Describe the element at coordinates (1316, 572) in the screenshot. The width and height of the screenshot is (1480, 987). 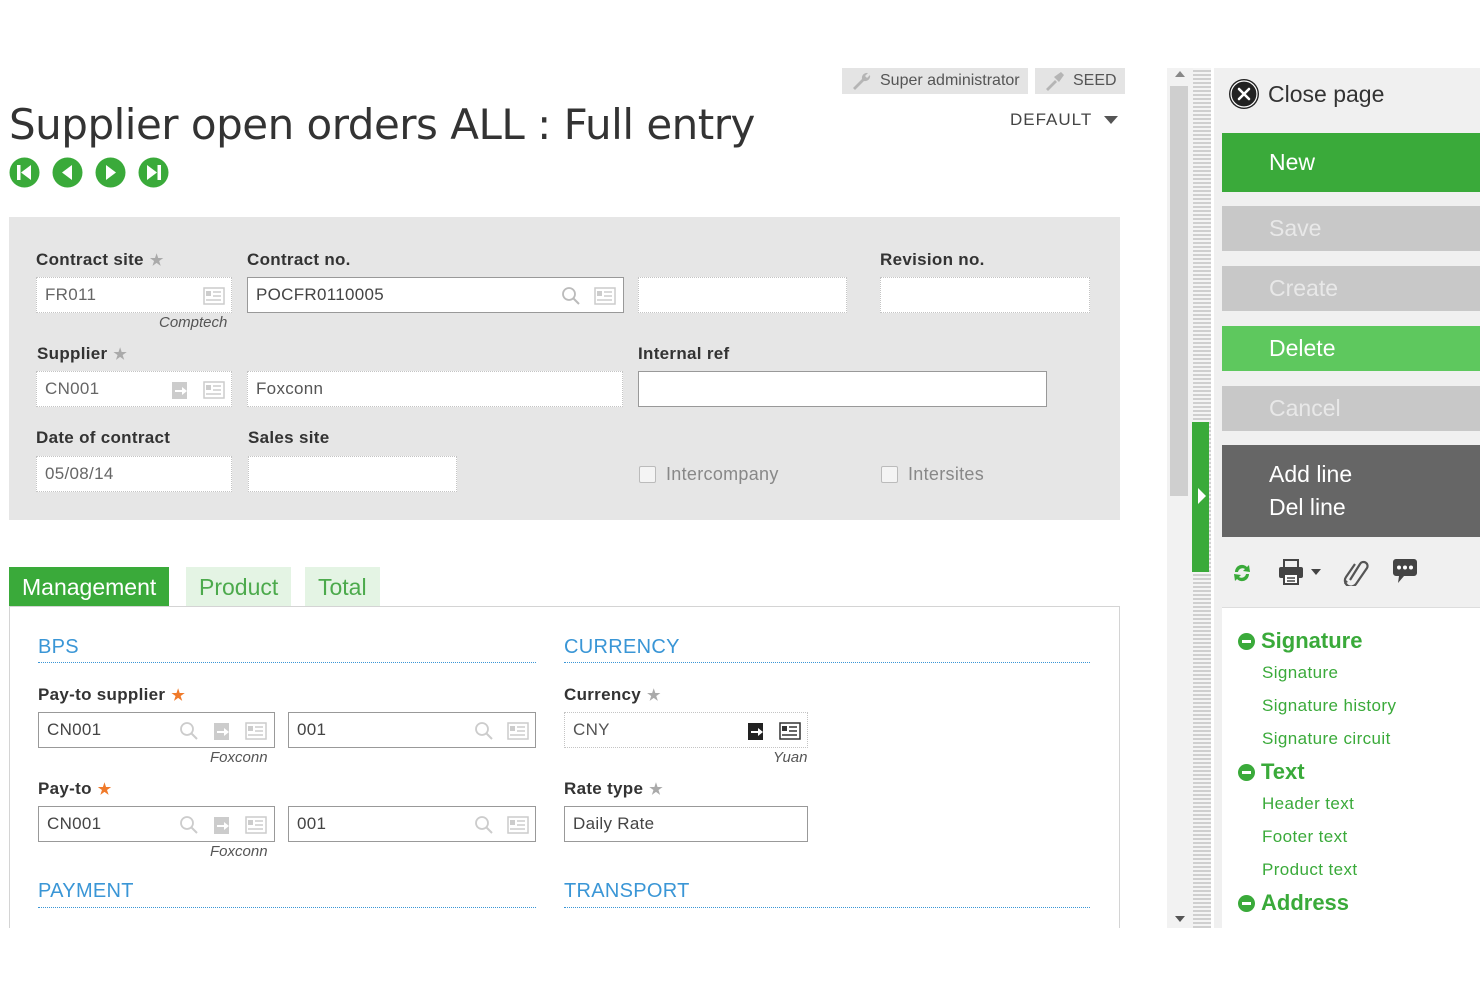
I see `caret-down-icon` at that location.